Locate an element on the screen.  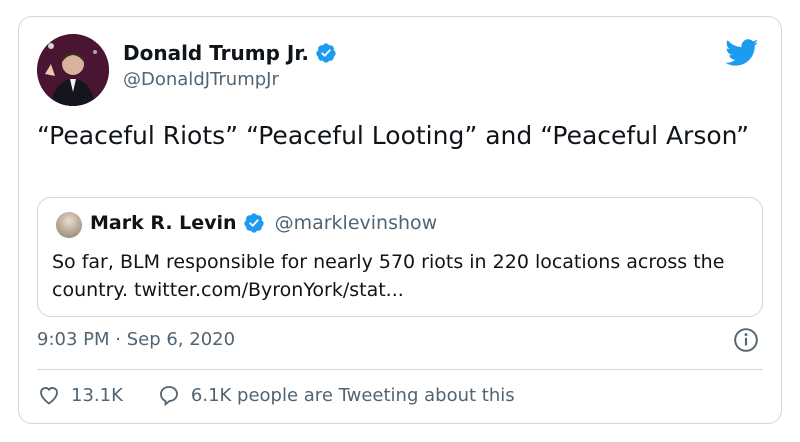
quoted-author-avatar is located at coordinates (69, 225).